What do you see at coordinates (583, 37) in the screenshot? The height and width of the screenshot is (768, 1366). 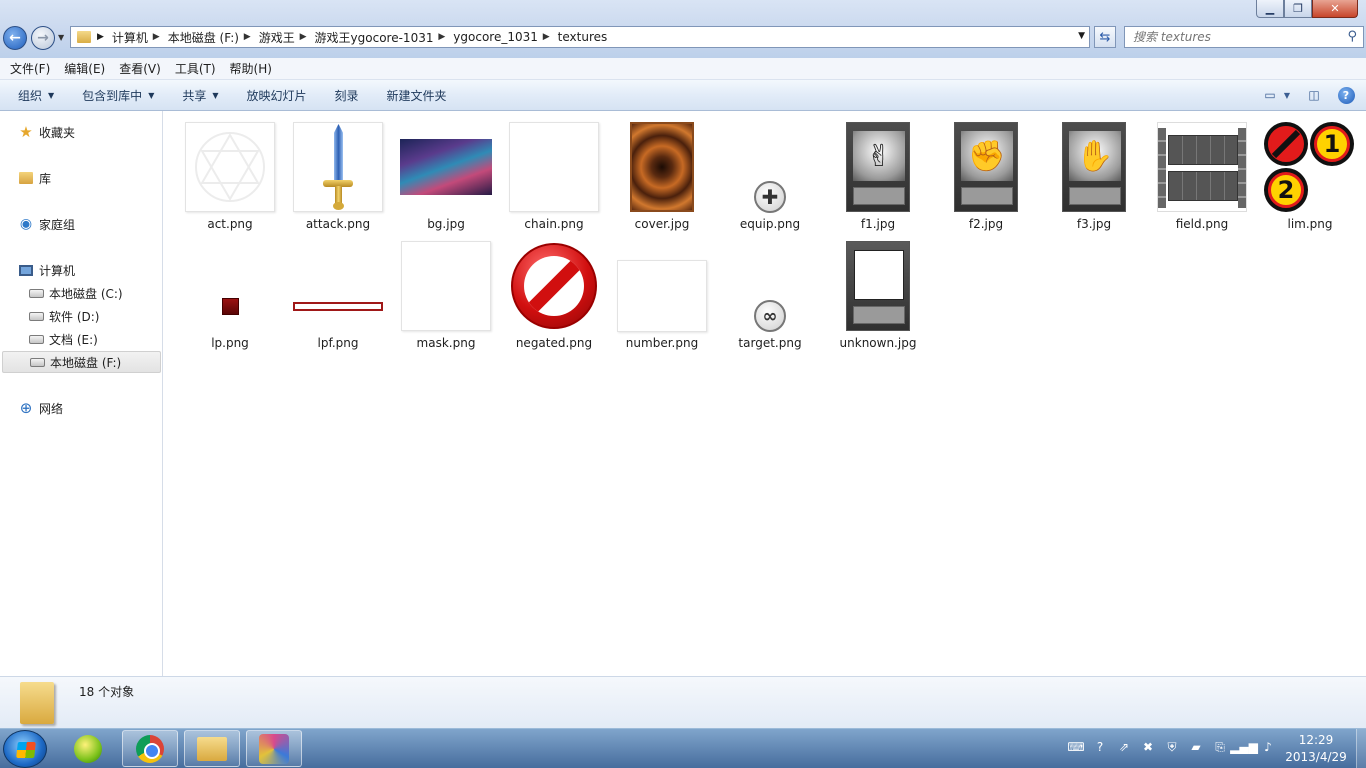 I see `breadcrumb-textures: textures` at bounding box center [583, 37].